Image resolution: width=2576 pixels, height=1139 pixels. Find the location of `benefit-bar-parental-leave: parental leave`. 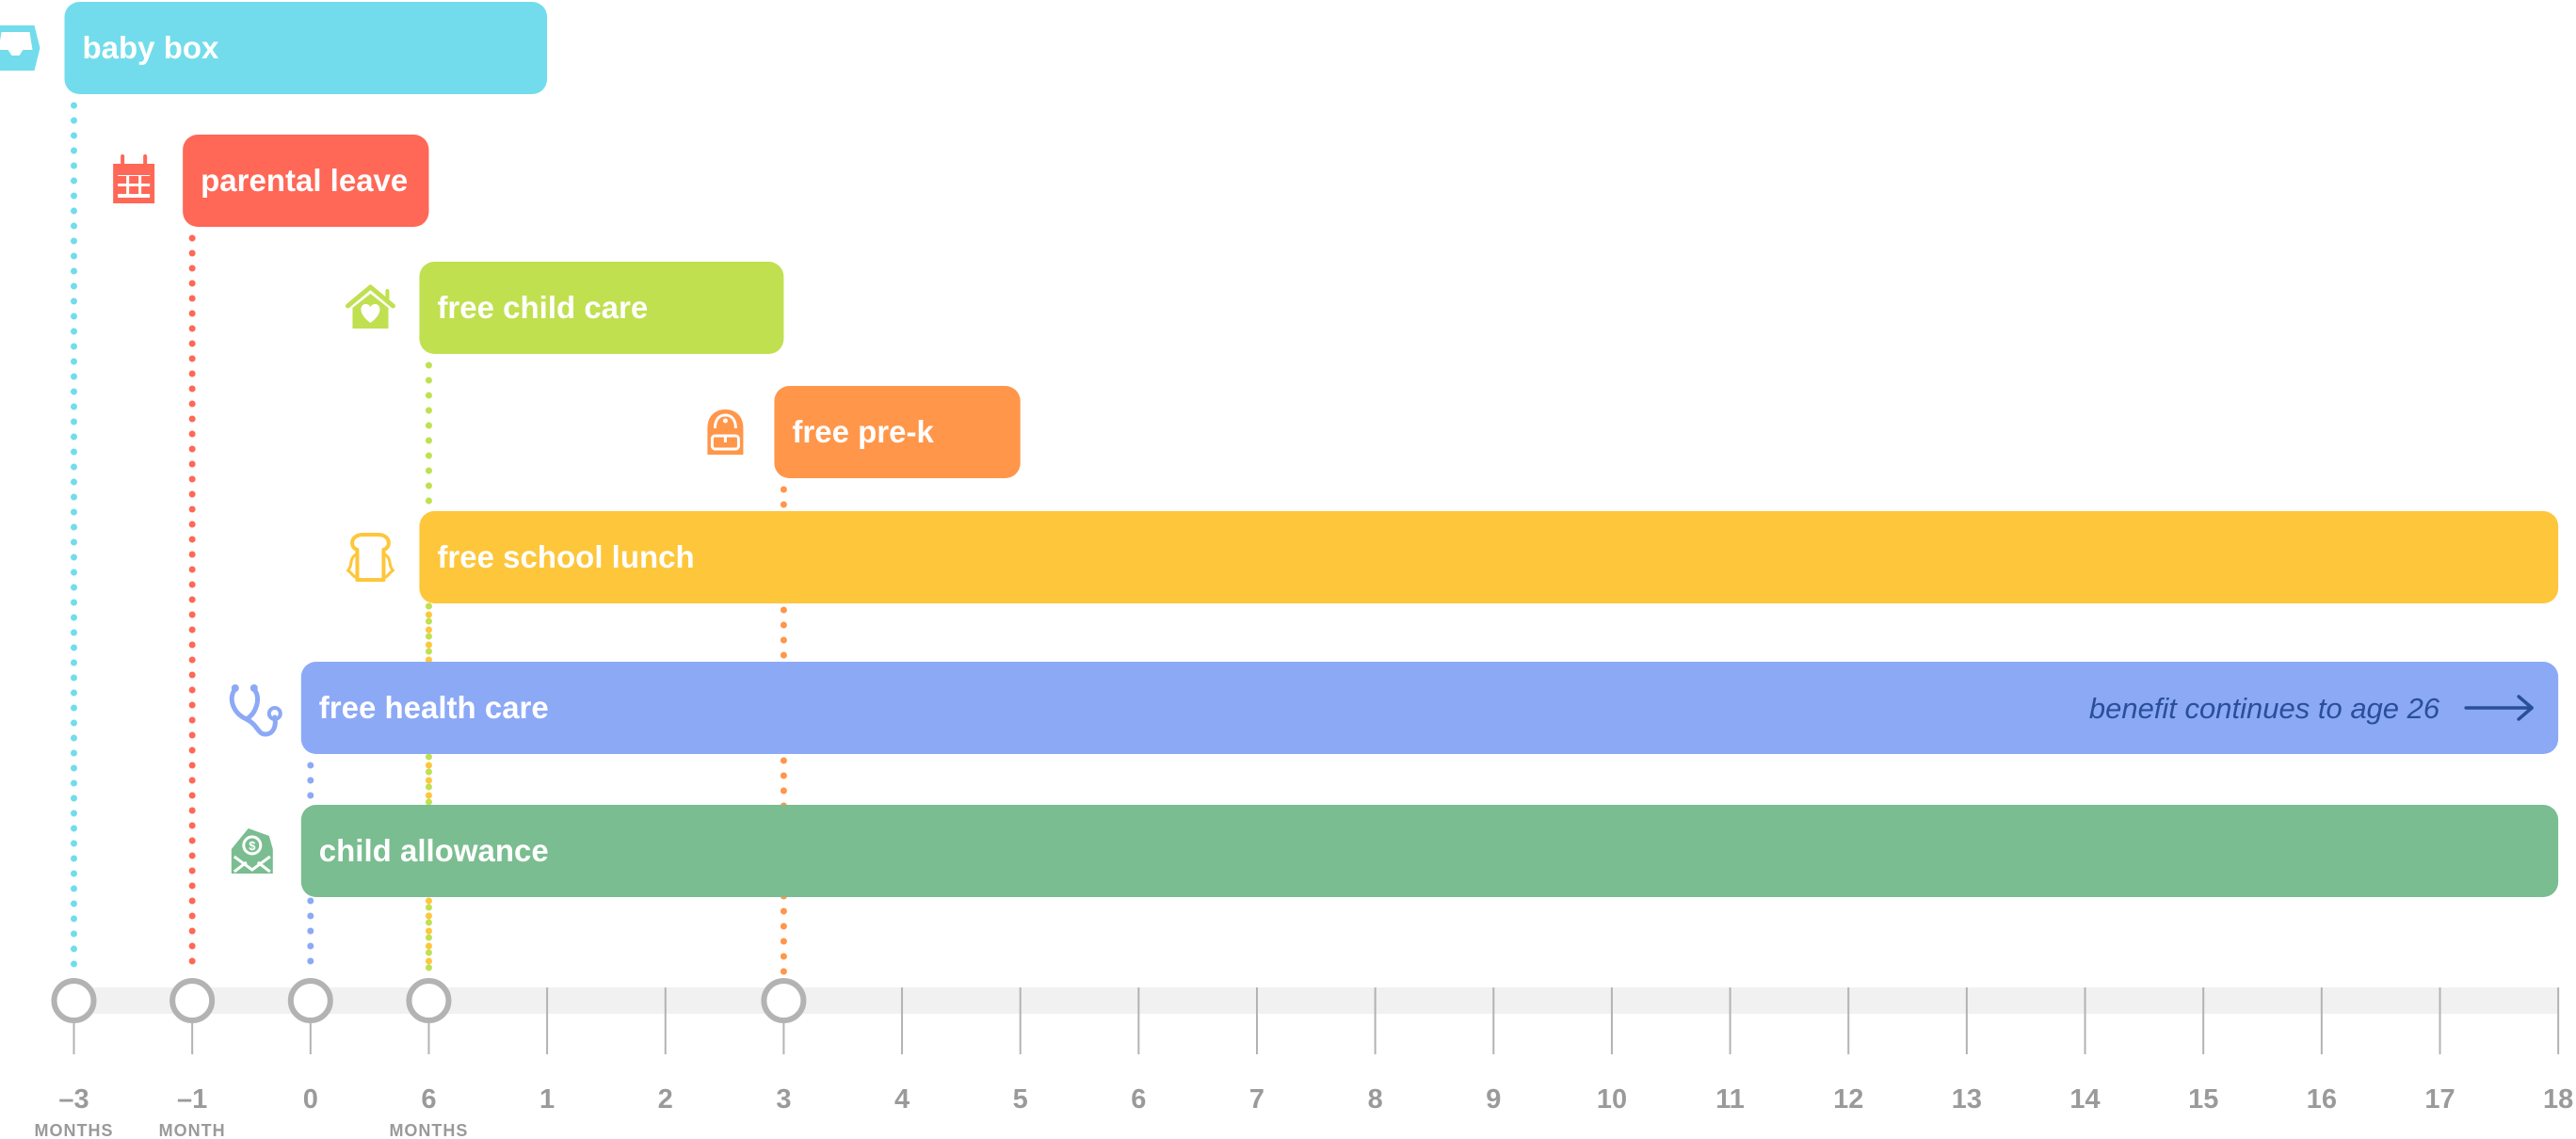

benefit-bar-parental-leave: parental leave is located at coordinates (271, 181).